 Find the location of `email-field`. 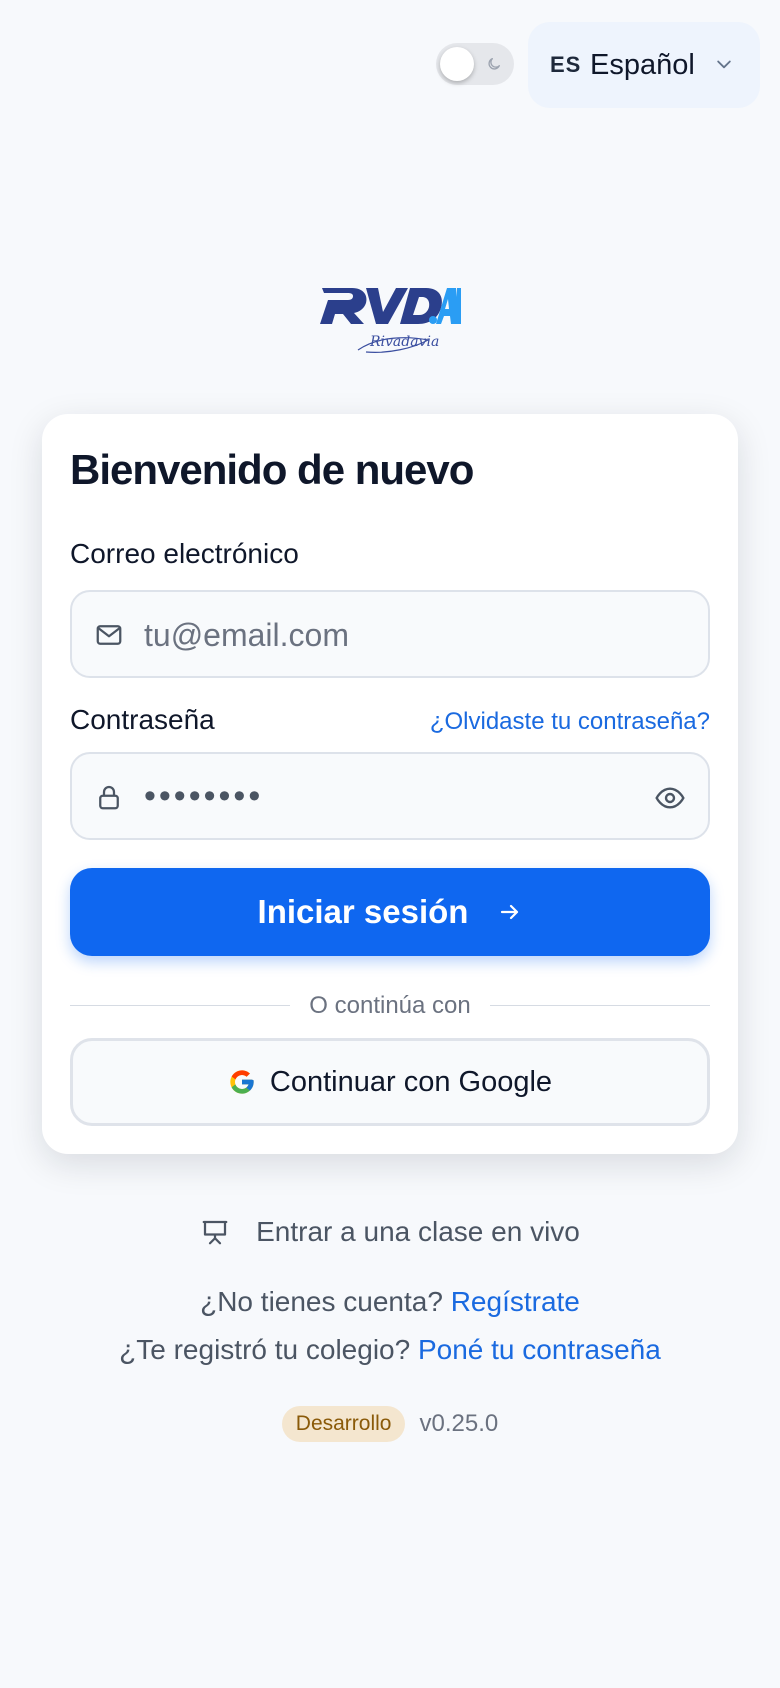

email-field is located at coordinates (394, 635).